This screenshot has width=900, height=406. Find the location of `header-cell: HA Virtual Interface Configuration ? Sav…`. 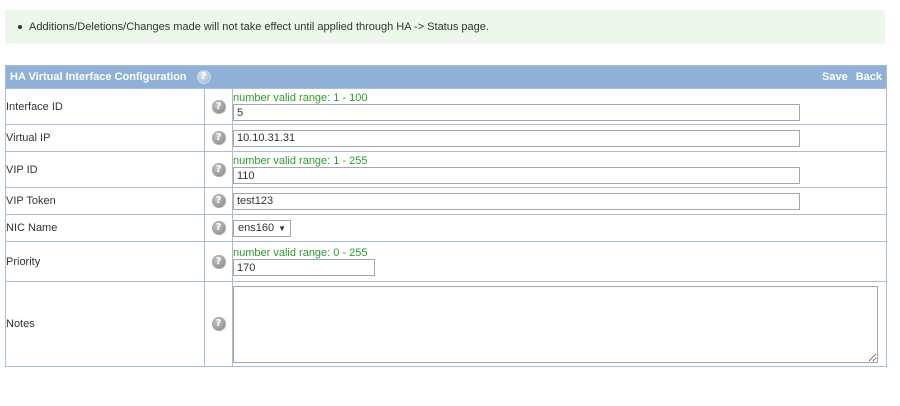

header-cell: HA Virtual Interface Configuration ? Sav… is located at coordinates (446, 77).